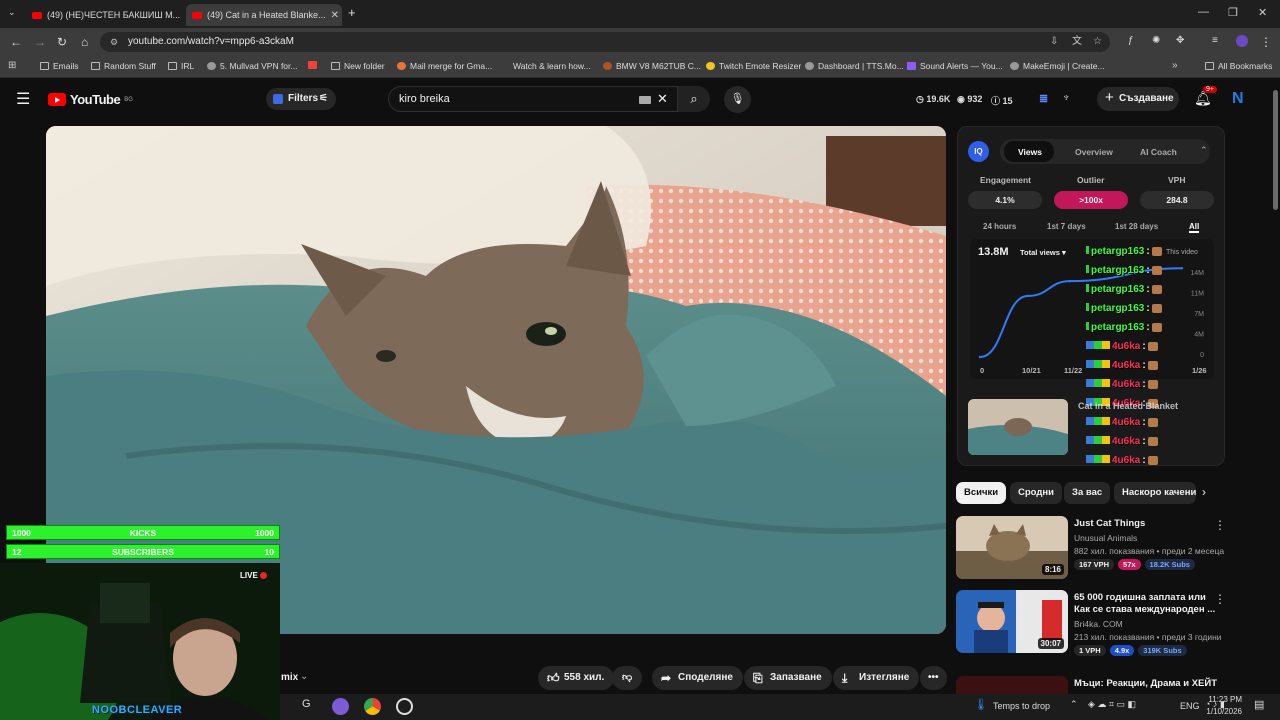 This screenshot has width=1280, height=720. I want to click on restore-icon: ❐, so click(1233, 12).